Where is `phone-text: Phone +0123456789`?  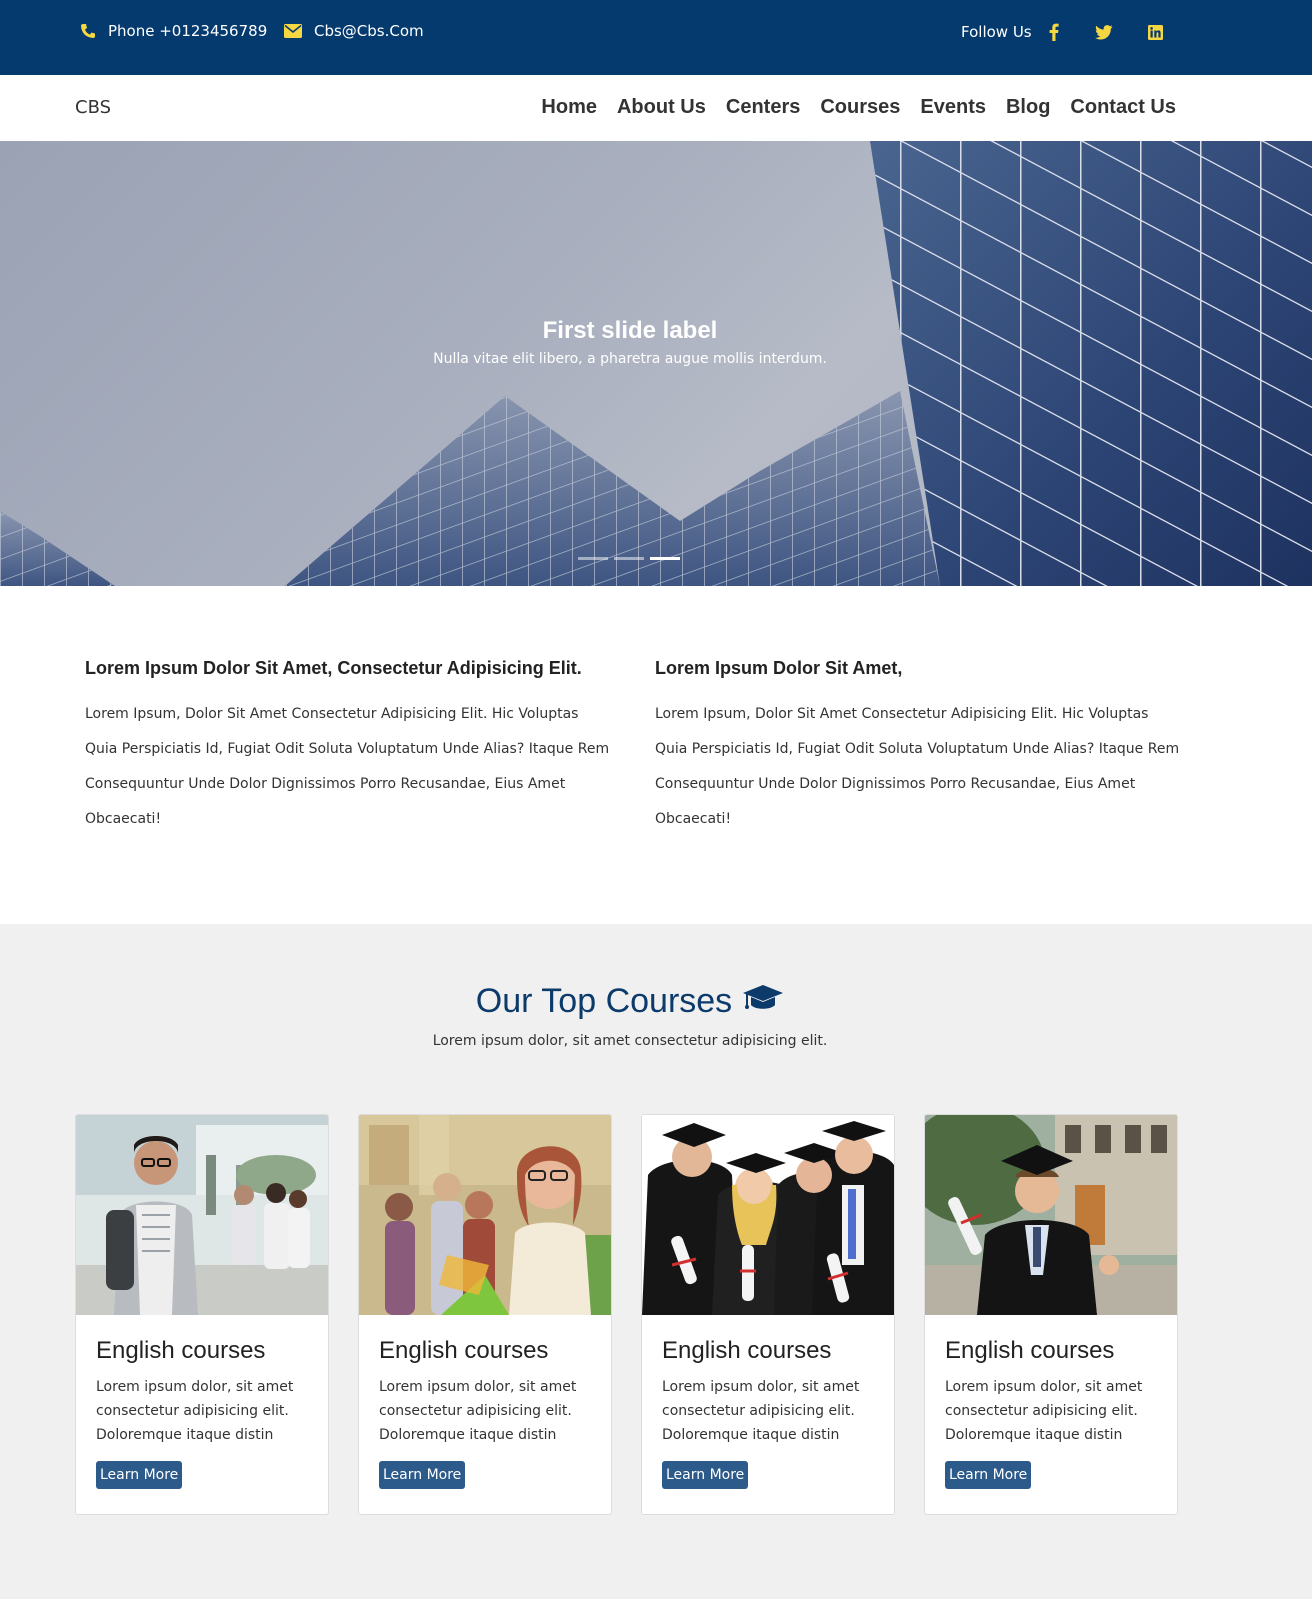
phone-text: Phone +0123456789 is located at coordinates (188, 31).